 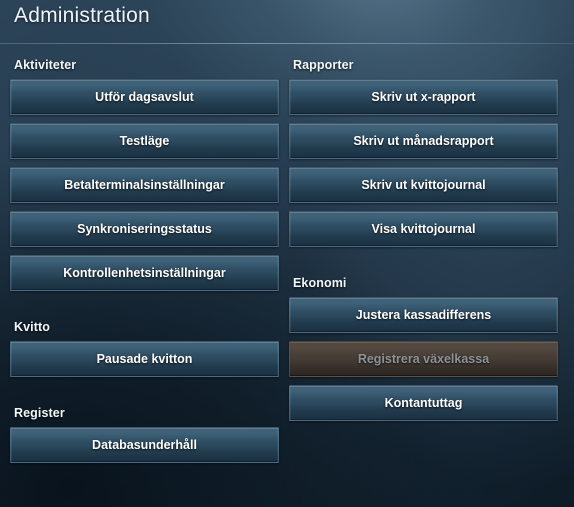 I want to click on section-heading-rapporter: Rapporter, so click(x=323, y=65).